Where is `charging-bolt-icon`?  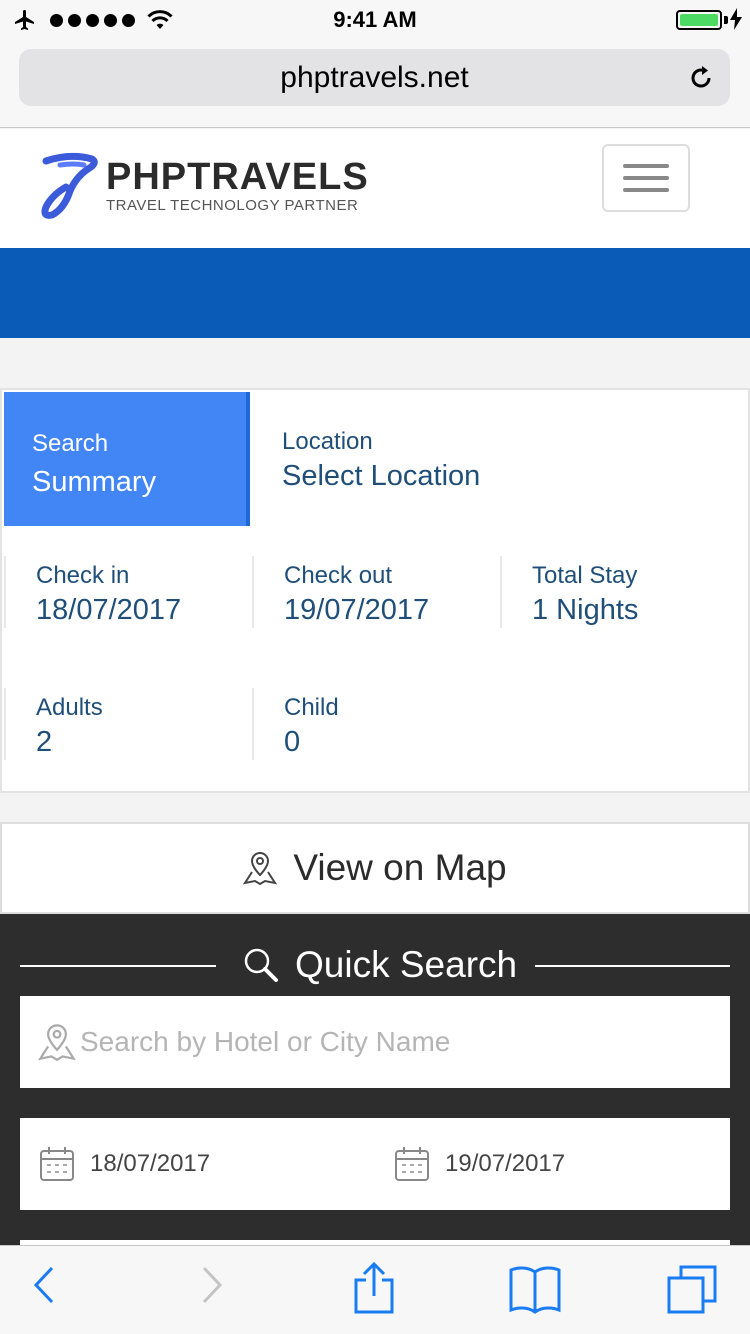 charging-bolt-icon is located at coordinates (736, 19).